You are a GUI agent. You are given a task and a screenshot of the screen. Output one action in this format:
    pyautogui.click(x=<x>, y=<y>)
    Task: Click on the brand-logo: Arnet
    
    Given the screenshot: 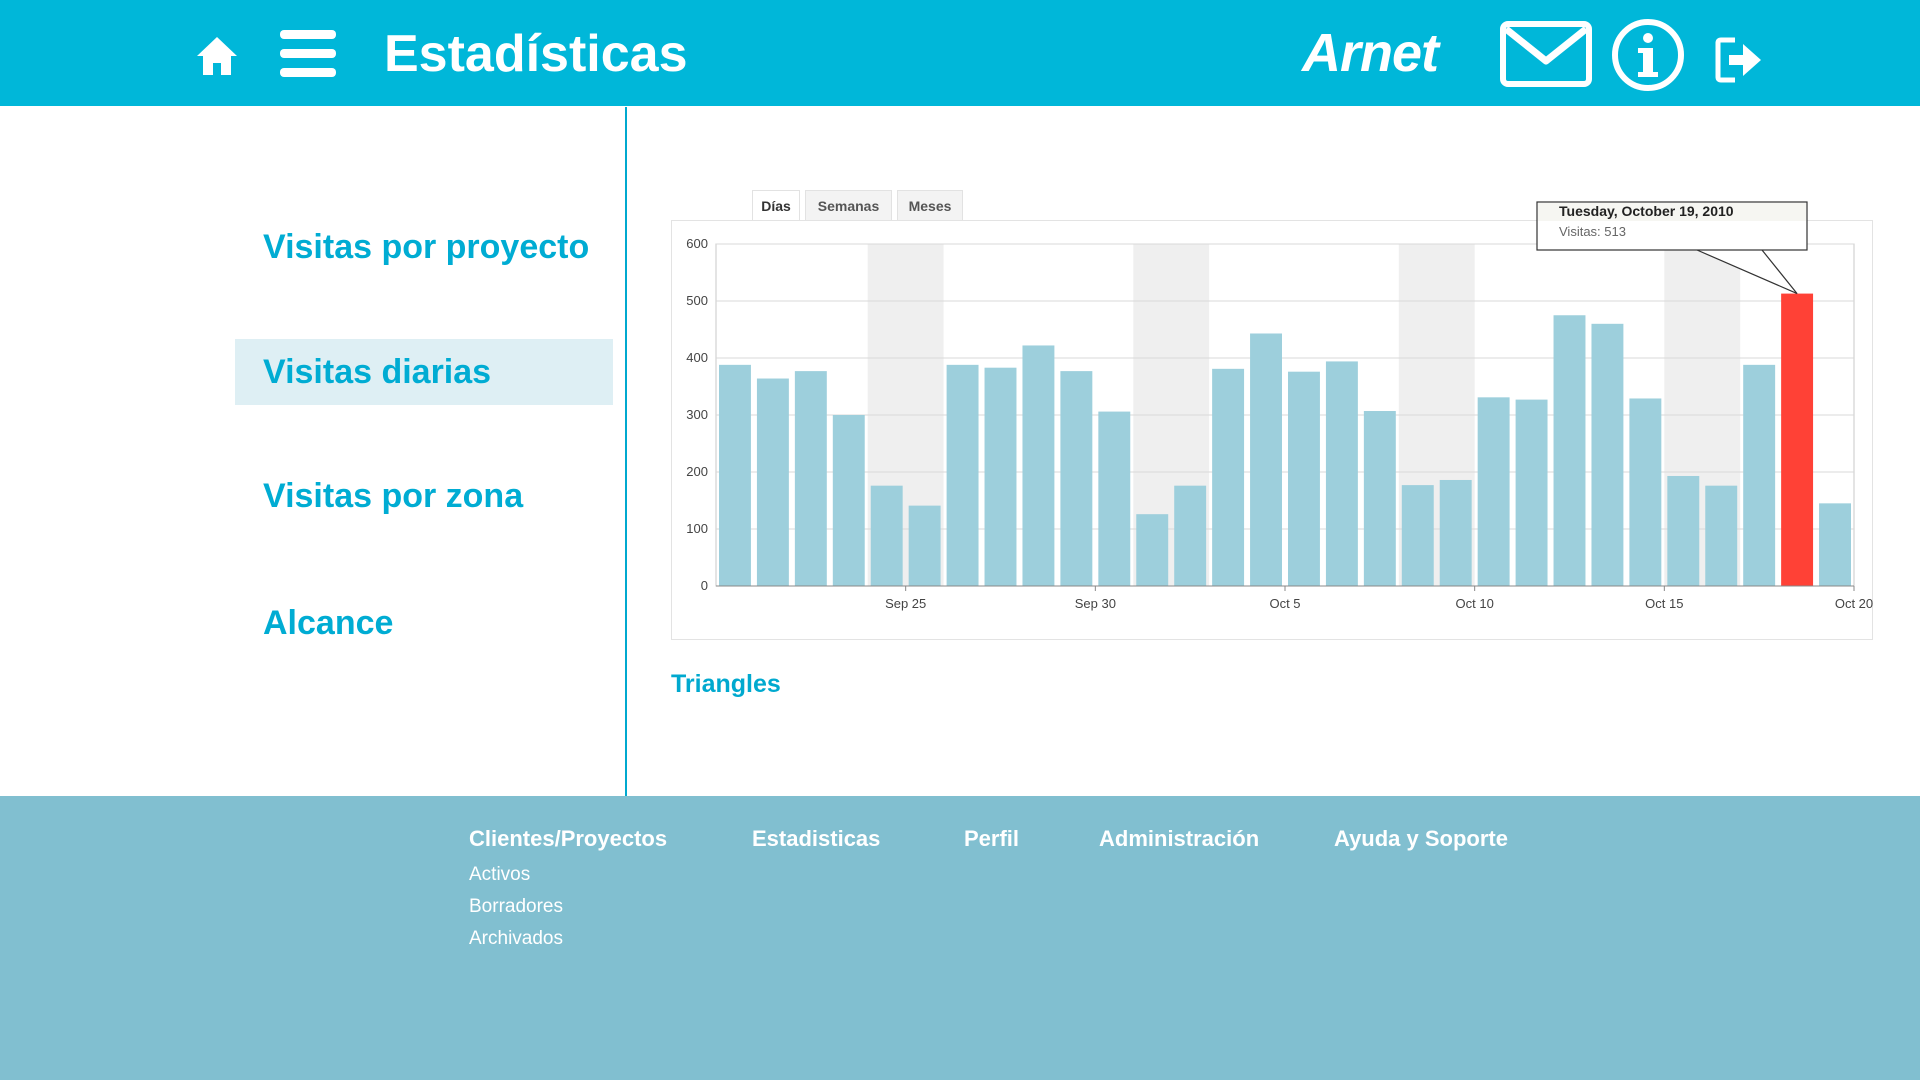 What is the action you would take?
    pyautogui.click(x=1370, y=53)
    